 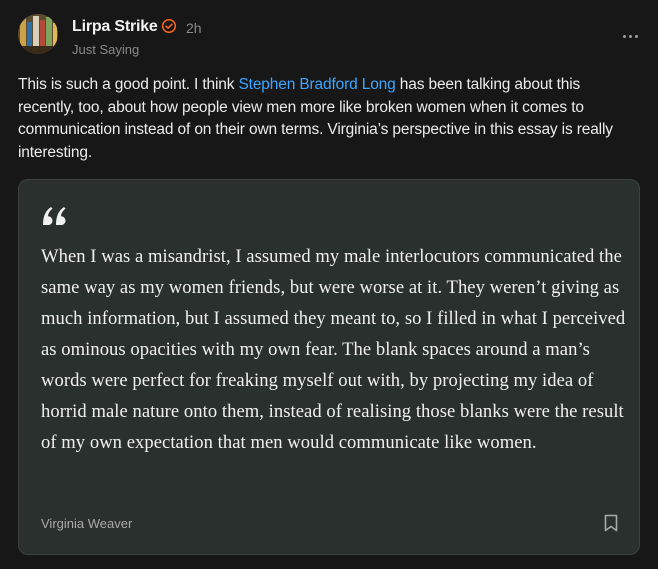 I want to click on quotation-mark-icon, so click(x=54, y=216).